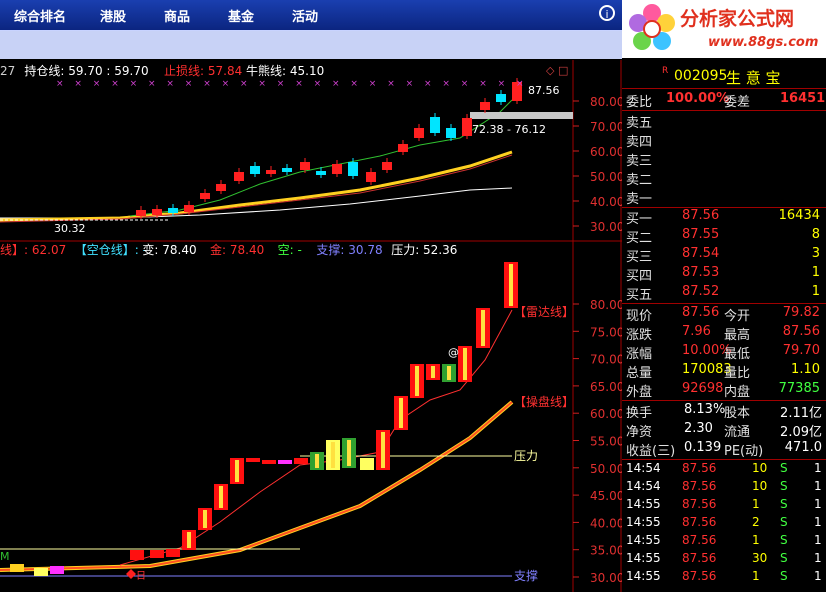  Describe the element at coordinates (639, 354) in the screenshot. I see `quote-label: 涨幅` at that location.